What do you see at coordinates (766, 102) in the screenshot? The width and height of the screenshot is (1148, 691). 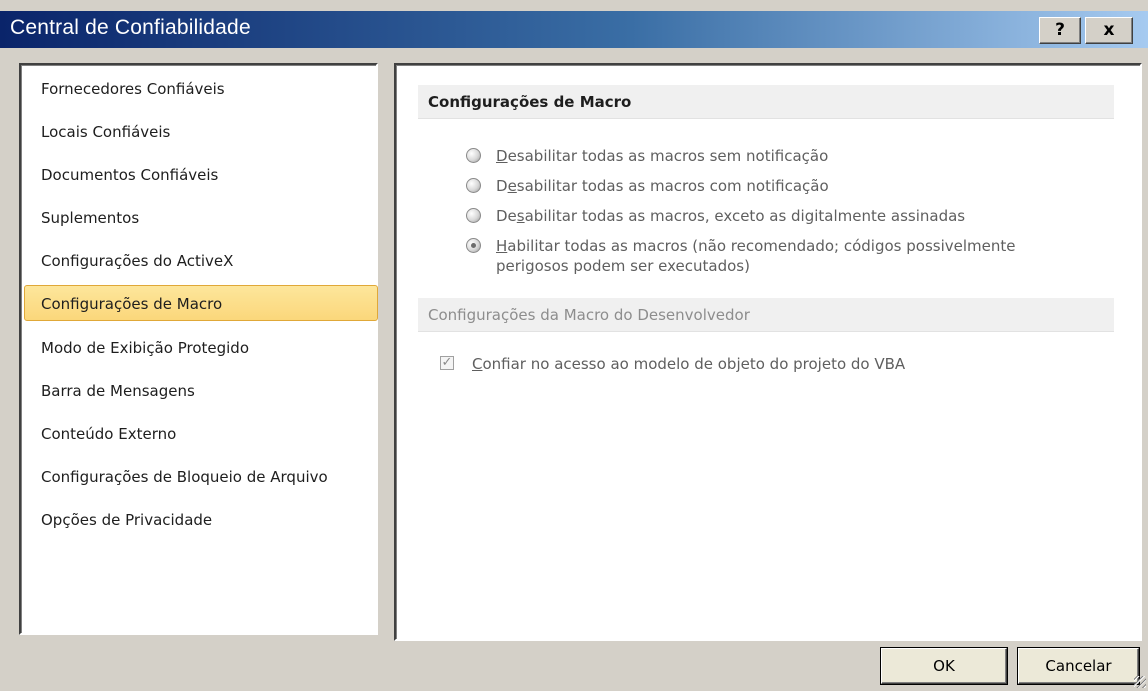 I see `macro-settings-header: Configurações de Macro` at bounding box center [766, 102].